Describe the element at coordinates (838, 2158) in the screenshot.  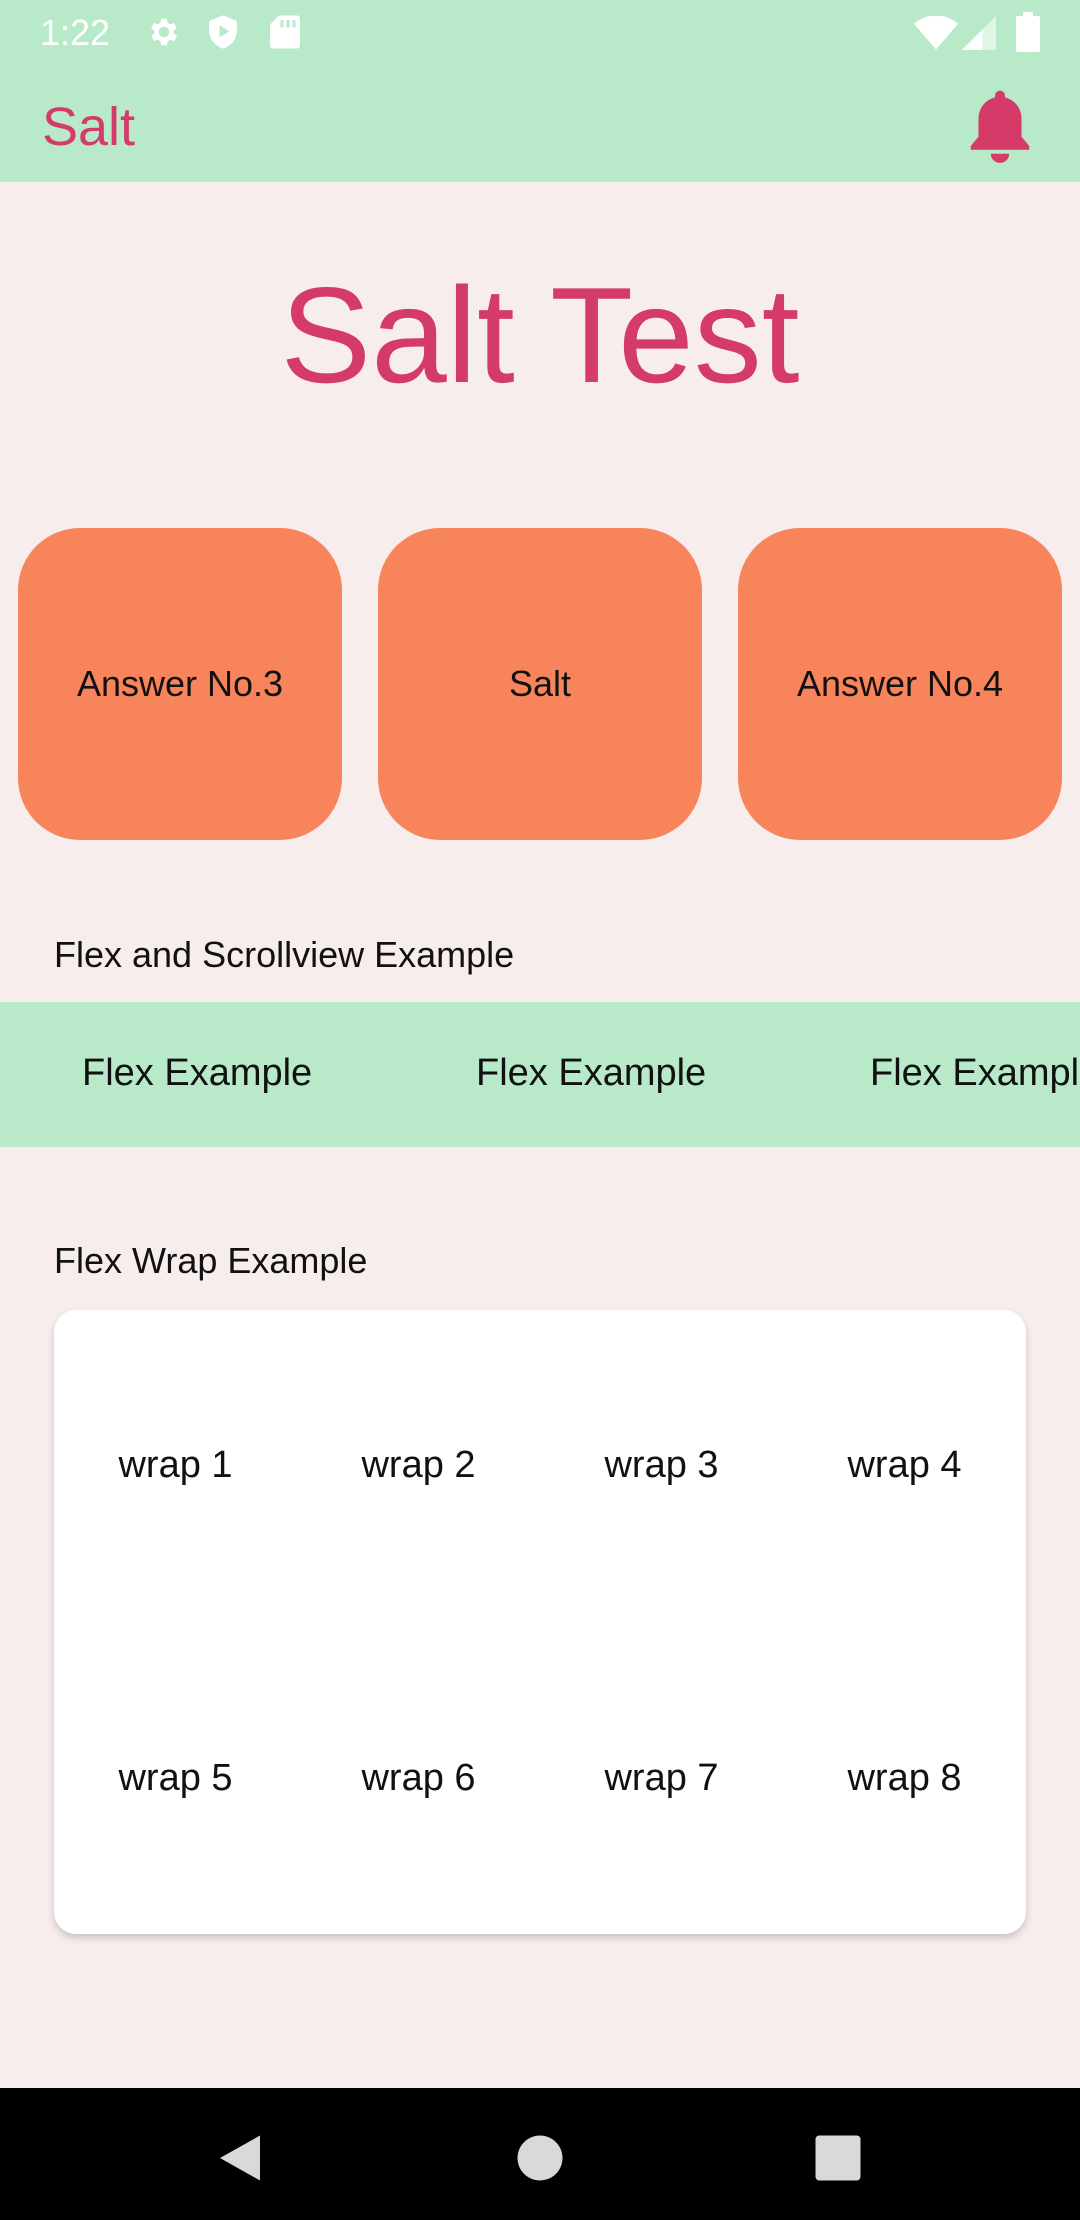
I see `recents-icon` at that location.